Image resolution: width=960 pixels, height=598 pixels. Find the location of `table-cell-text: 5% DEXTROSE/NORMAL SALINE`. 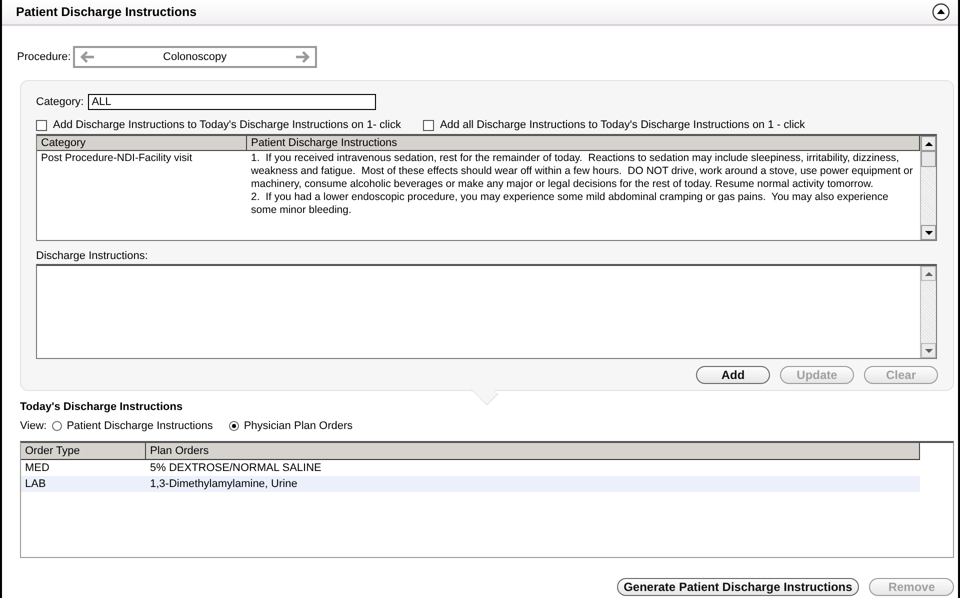

table-cell-text: 5% DEXTROSE/NORMAL SALINE is located at coordinates (235, 468).